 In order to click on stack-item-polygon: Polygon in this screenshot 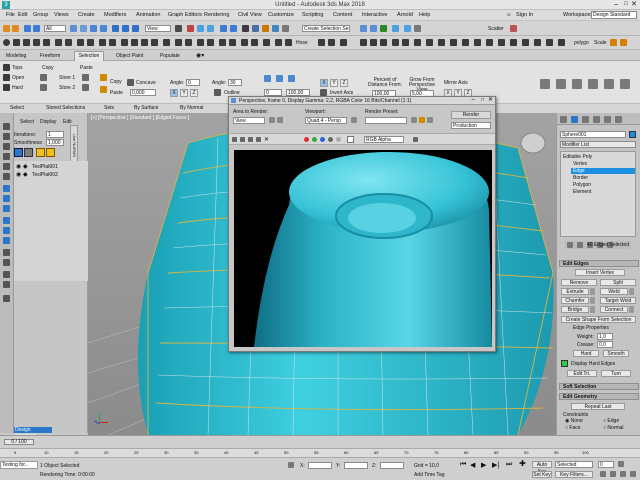, I will do `click(582, 185)`.